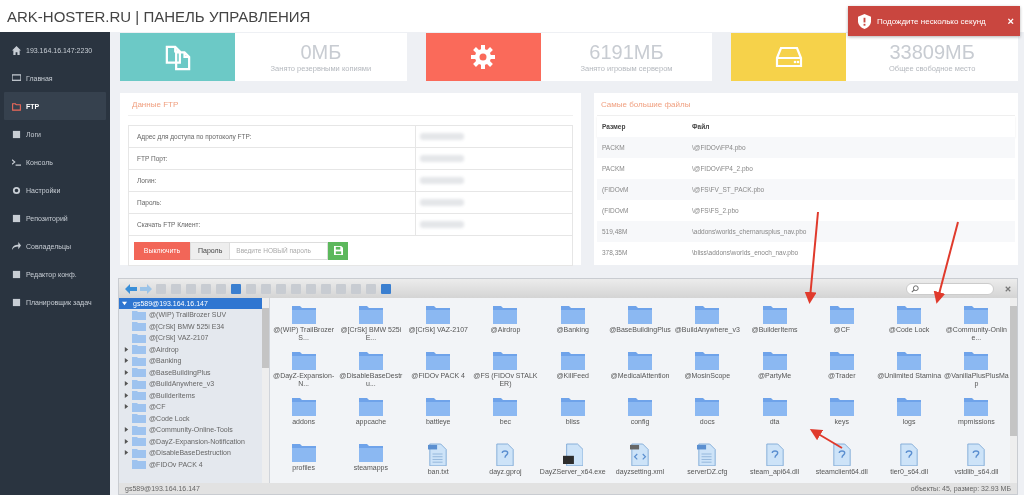 This screenshot has height=495, width=1024. Describe the element at coordinates (864, 21) in the screenshot. I see `shield-icon` at that location.